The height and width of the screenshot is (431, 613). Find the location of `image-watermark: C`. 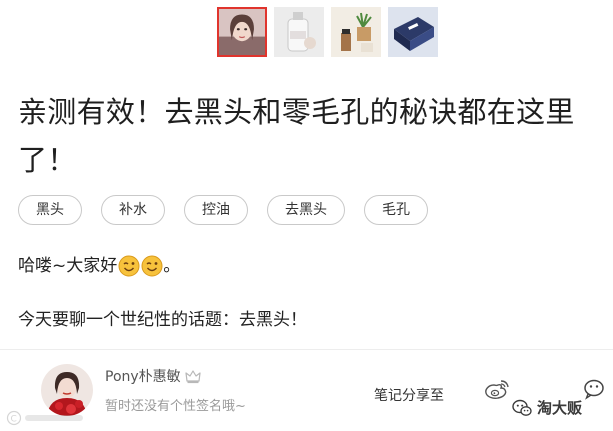

image-watermark: C is located at coordinates (46, 418).